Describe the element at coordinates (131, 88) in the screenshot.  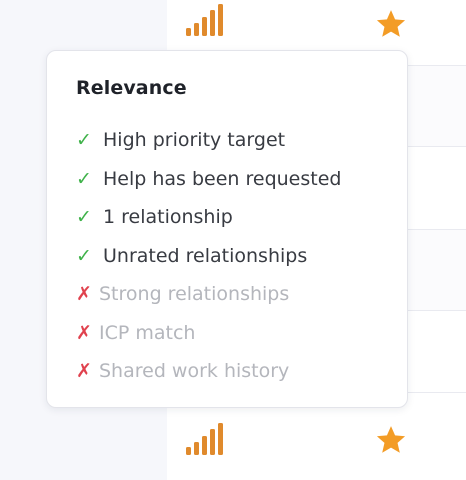
I see `popover-title: Relevance` at that location.